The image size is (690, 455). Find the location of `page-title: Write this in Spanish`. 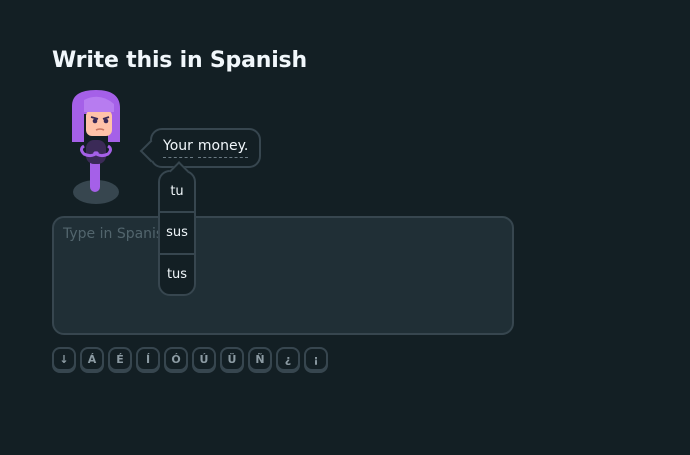

page-title: Write this in Spanish is located at coordinates (179, 60).